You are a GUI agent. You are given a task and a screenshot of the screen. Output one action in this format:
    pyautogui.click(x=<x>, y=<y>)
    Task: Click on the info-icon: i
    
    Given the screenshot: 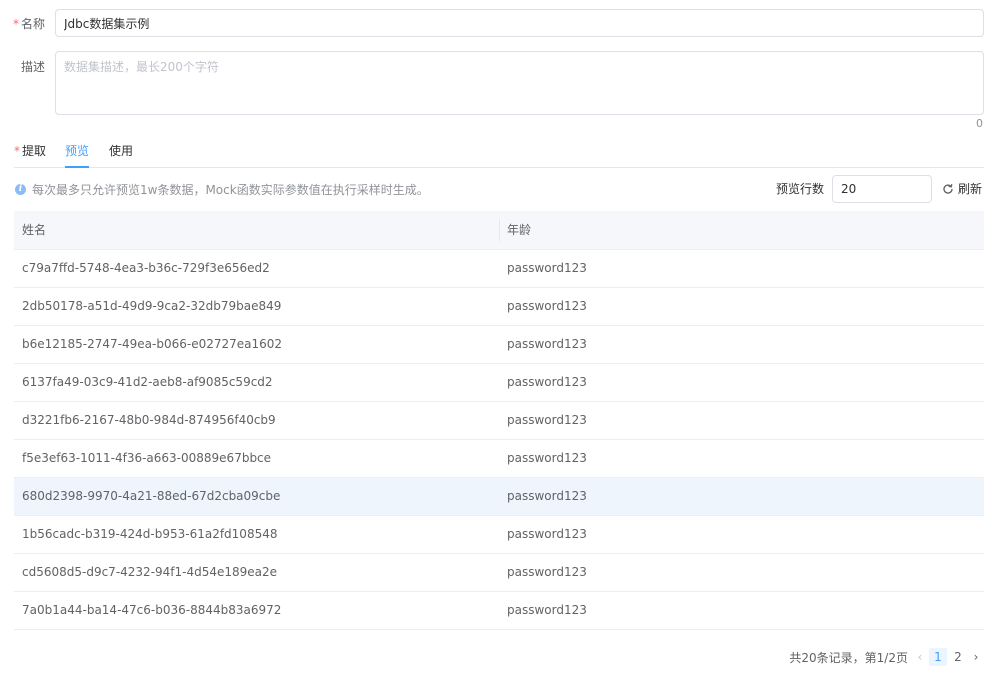 What is the action you would take?
    pyautogui.click(x=20, y=189)
    